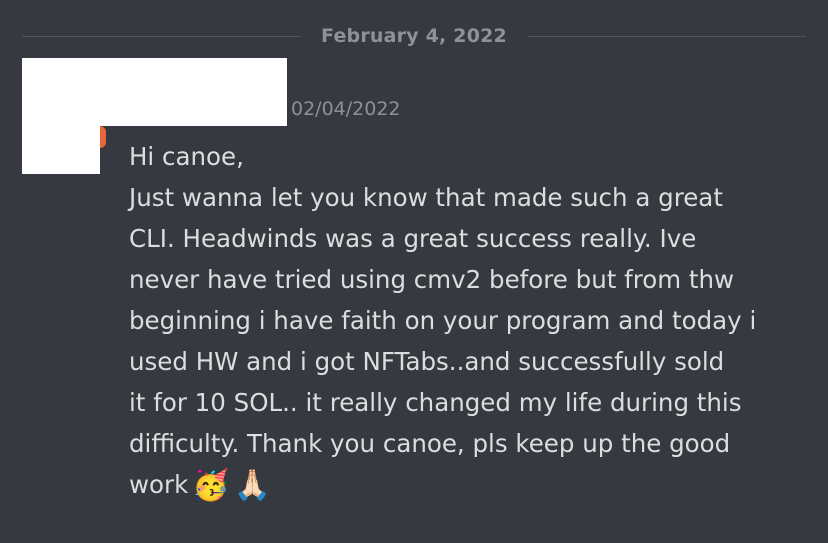 The height and width of the screenshot is (543, 828). What do you see at coordinates (211, 485) in the screenshot?
I see `party-face-icon: 🥳` at bounding box center [211, 485].